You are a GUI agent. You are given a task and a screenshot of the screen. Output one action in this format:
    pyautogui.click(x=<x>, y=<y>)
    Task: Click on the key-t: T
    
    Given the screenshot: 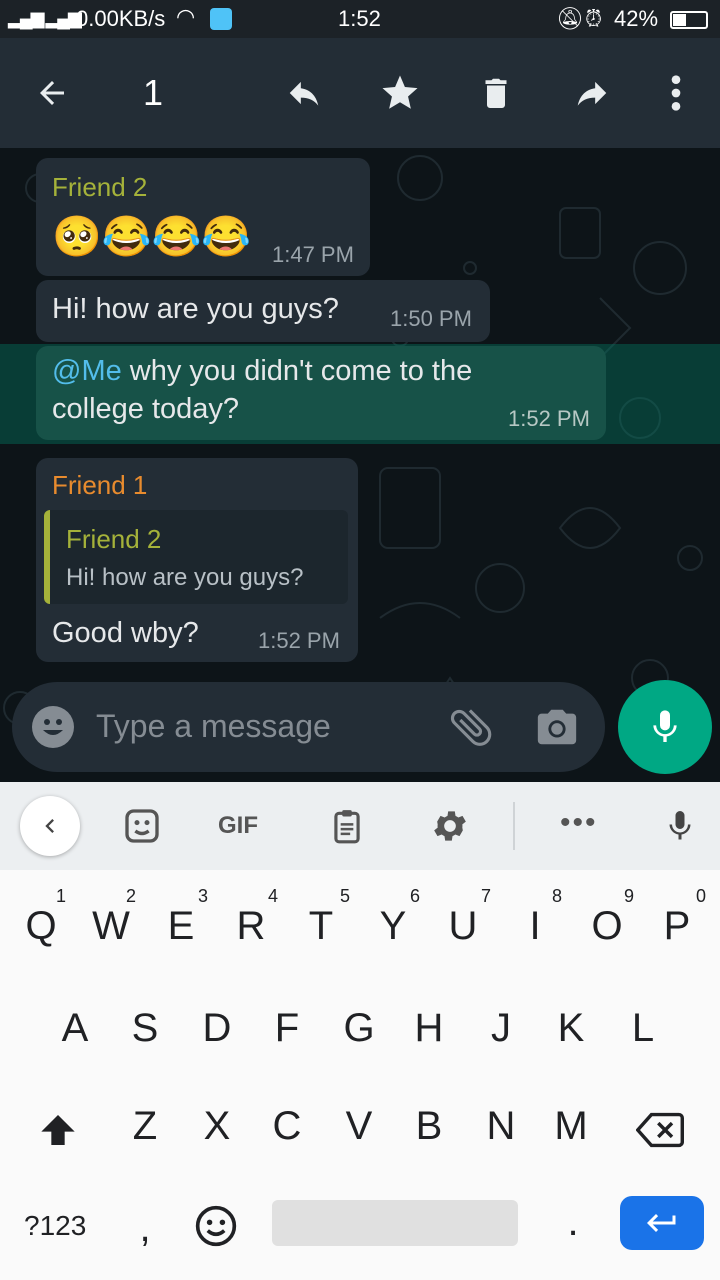 What is the action you would take?
    pyautogui.click(x=321, y=926)
    